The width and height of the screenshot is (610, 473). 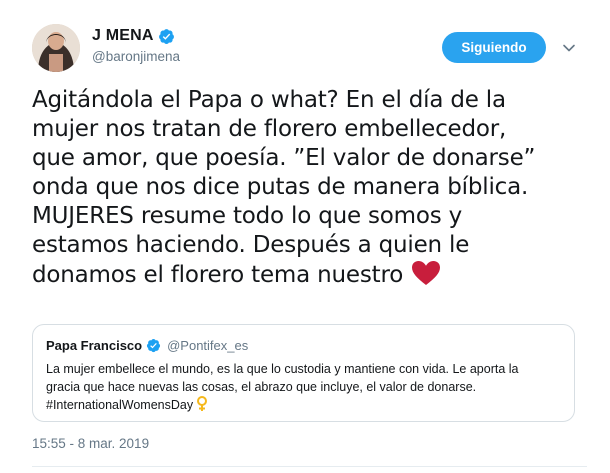 I want to click on tweet-text-line: estamos haciendo. Después a quien le, so click(x=251, y=245).